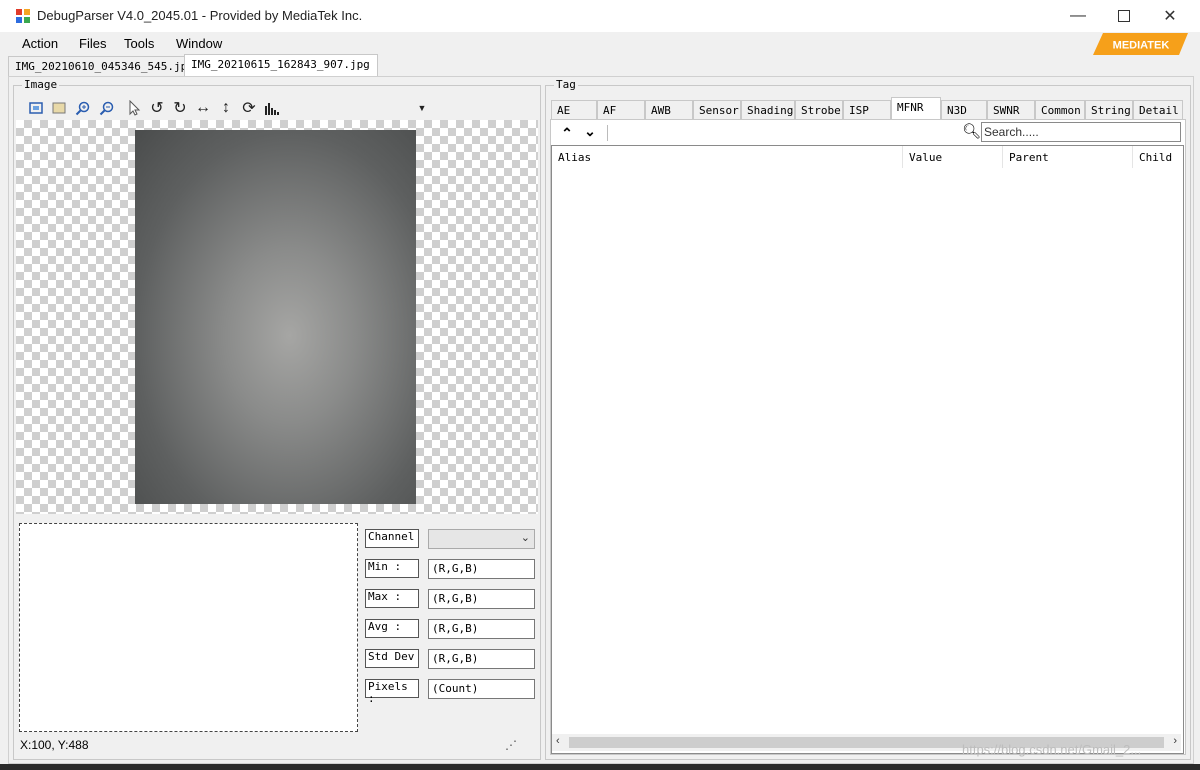 The height and width of the screenshot is (770, 1200). What do you see at coordinates (36, 108) in the screenshot?
I see `fit-screen-icon` at bounding box center [36, 108].